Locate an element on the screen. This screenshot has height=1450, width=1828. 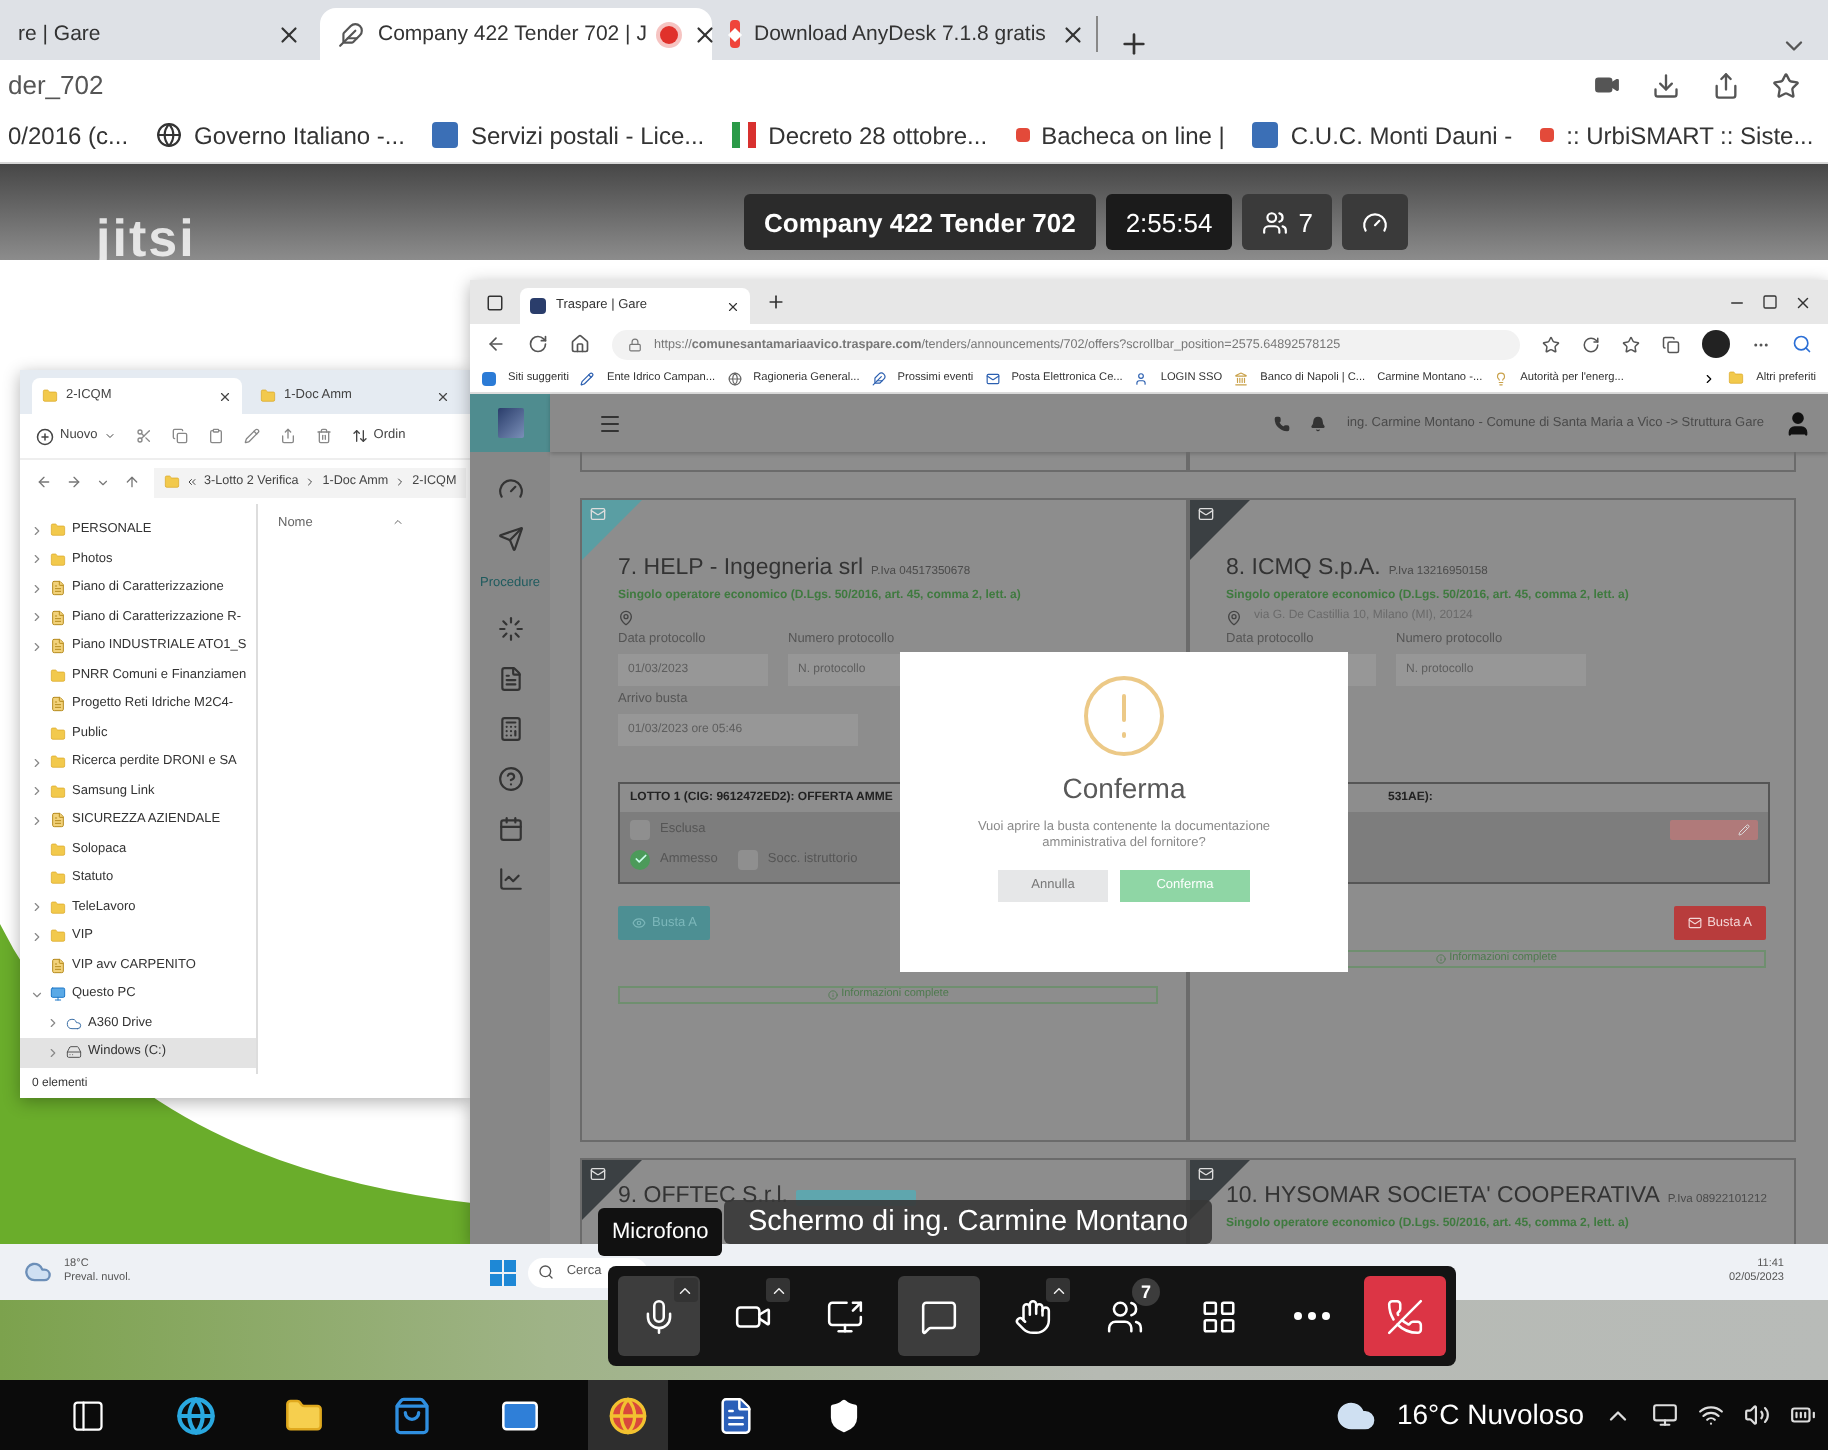
eye-icon is located at coordinates (639, 922).